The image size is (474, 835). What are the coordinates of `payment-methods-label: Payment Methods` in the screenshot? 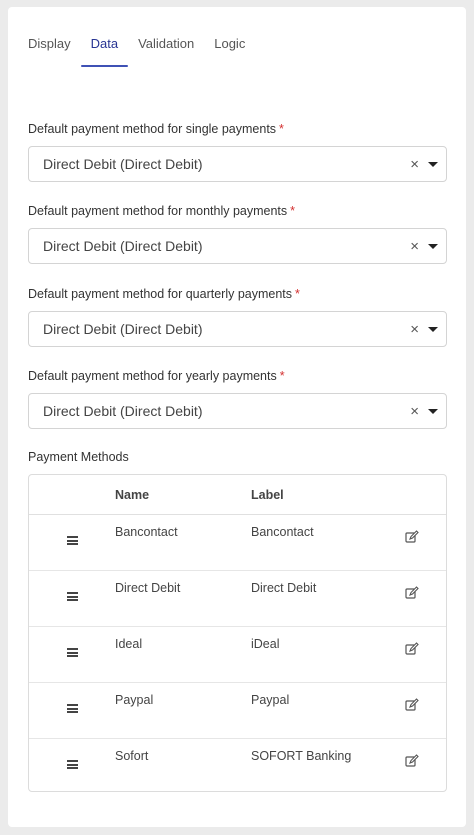 It's located at (78, 457).